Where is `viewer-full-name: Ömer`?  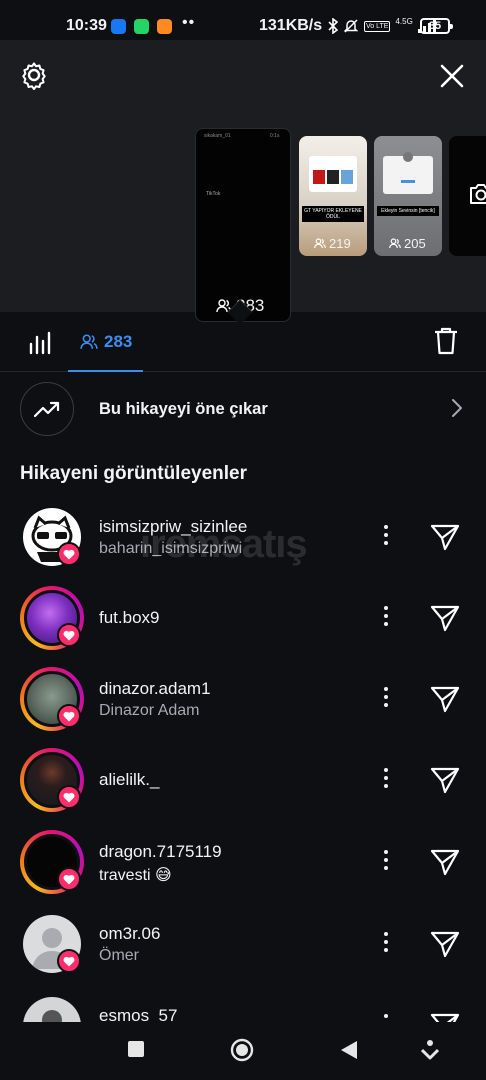
viewer-full-name: Ömer is located at coordinates (119, 955).